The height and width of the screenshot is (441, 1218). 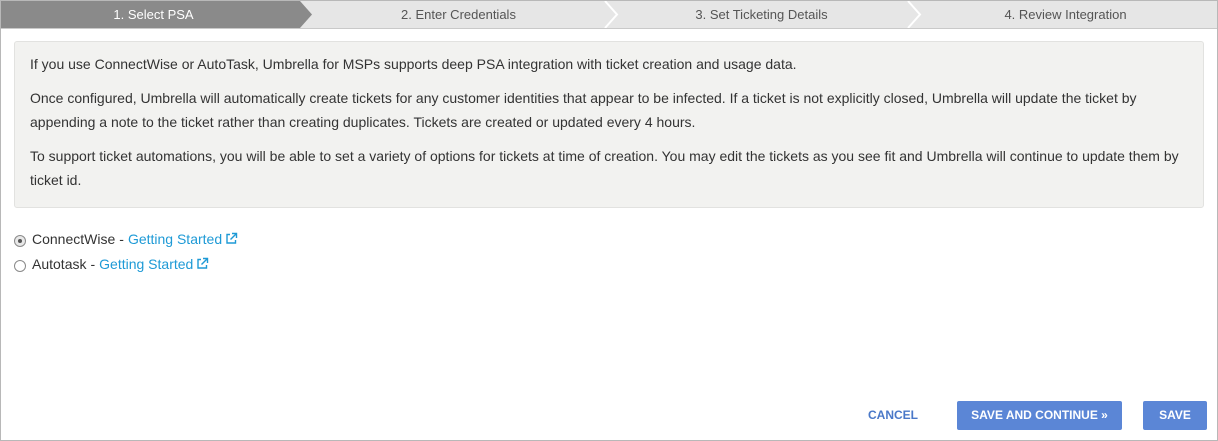 What do you see at coordinates (761, 14) in the screenshot?
I see `step-set-ticketing-details: 3. Set Ticketing Details` at bounding box center [761, 14].